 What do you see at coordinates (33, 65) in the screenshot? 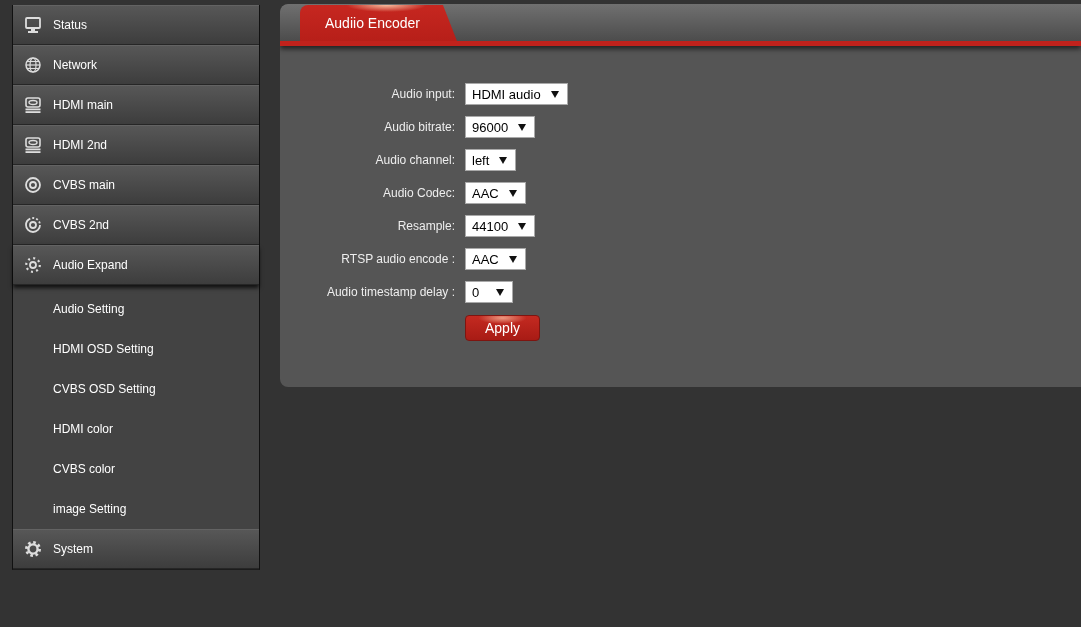
I see `globe-icon` at bounding box center [33, 65].